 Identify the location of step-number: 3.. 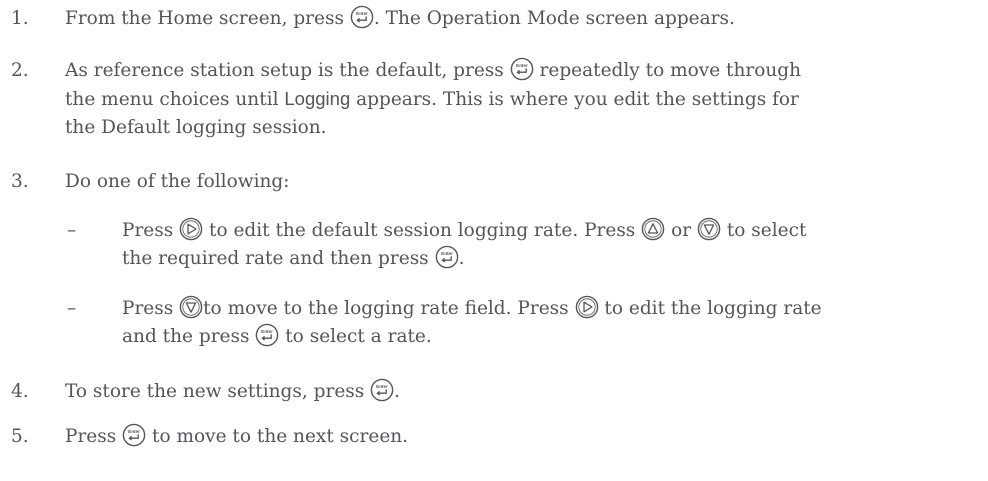
(20, 181).